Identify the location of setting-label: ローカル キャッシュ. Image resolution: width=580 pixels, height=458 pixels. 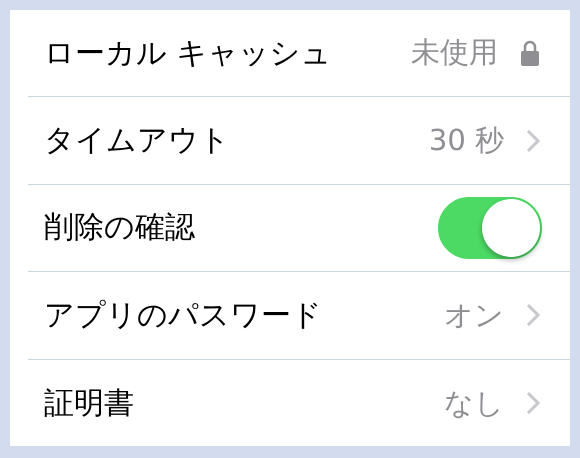
(188, 53).